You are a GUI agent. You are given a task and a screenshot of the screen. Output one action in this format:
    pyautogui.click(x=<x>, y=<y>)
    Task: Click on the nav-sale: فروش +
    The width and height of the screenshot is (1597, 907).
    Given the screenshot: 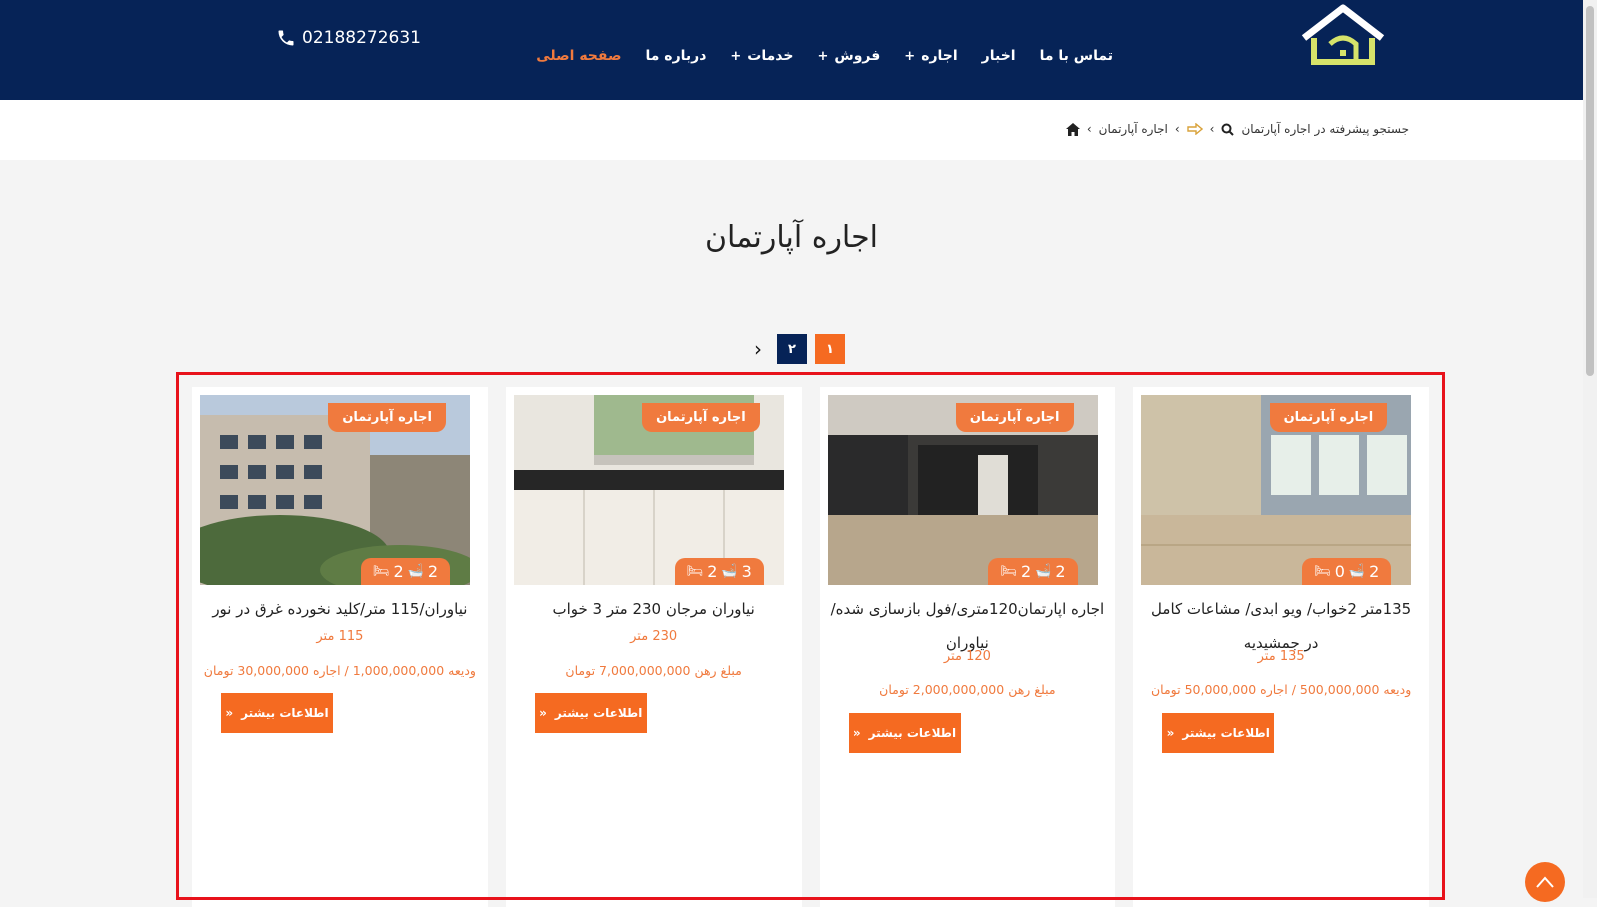 What is the action you would take?
    pyautogui.click(x=848, y=56)
    